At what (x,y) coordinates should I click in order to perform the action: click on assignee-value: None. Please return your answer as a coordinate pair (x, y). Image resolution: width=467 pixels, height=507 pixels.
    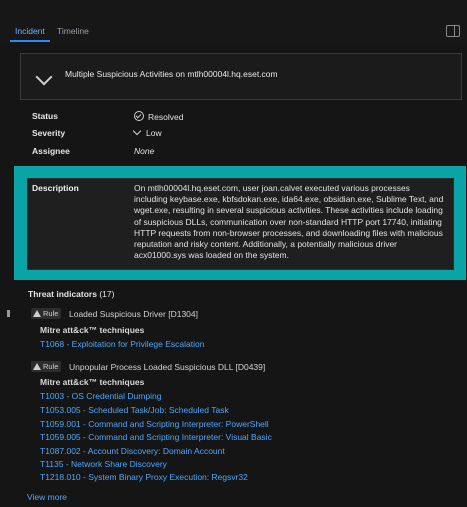
    Looking at the image, I should click on (144, 151).